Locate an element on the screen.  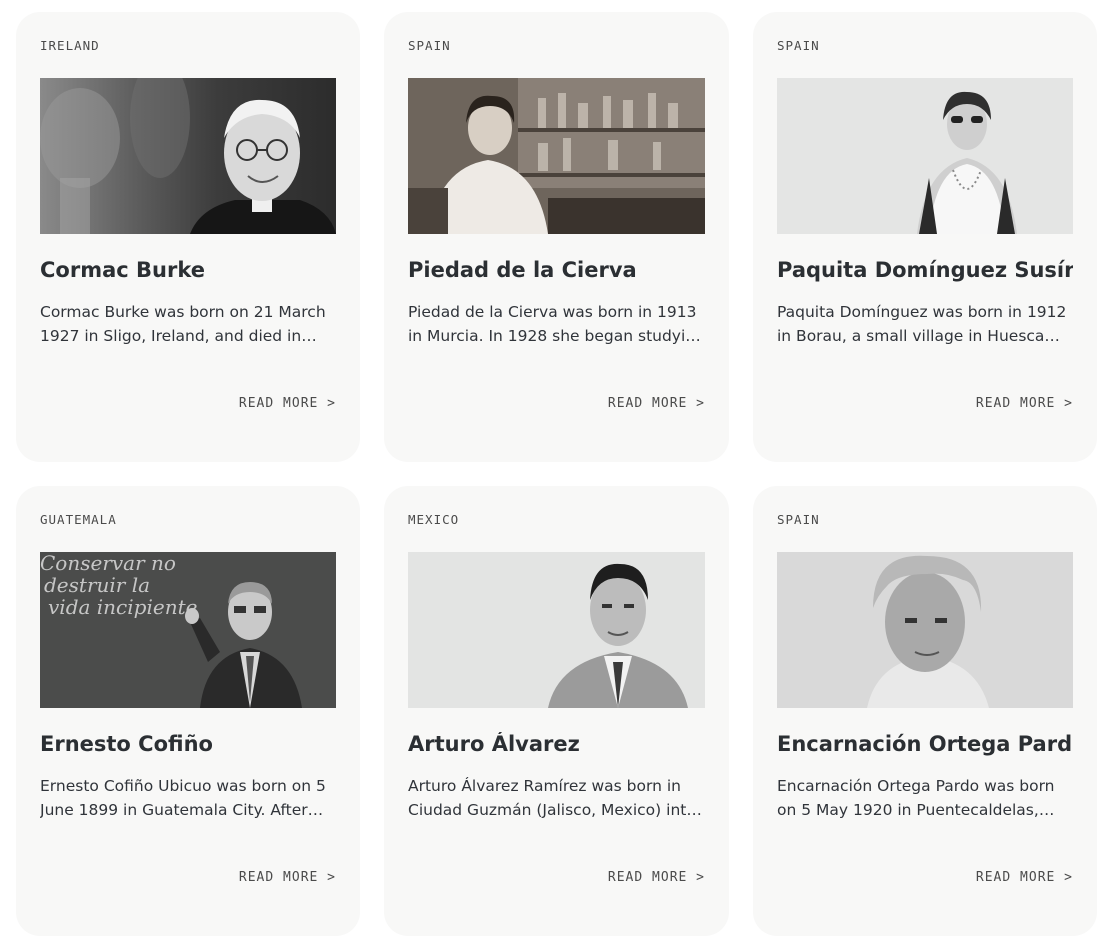
country-label: IRELAND is located at coordinates (70, 45).